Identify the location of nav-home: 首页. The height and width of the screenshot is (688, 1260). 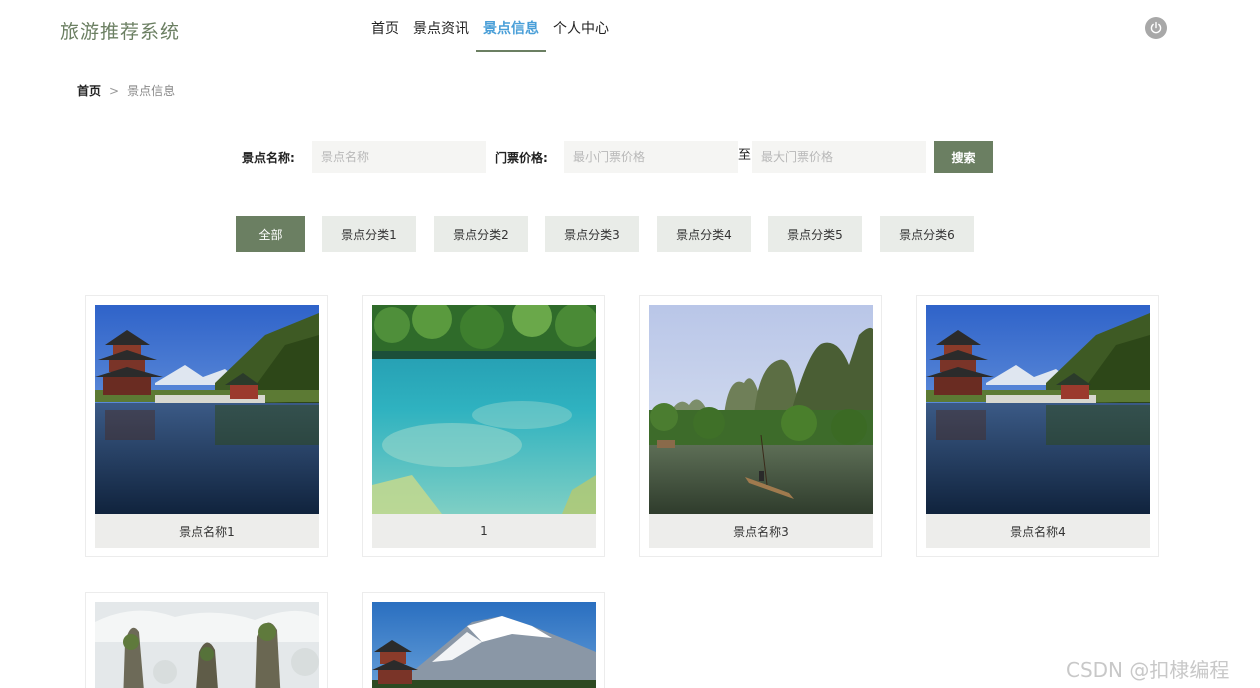
(385, 26).